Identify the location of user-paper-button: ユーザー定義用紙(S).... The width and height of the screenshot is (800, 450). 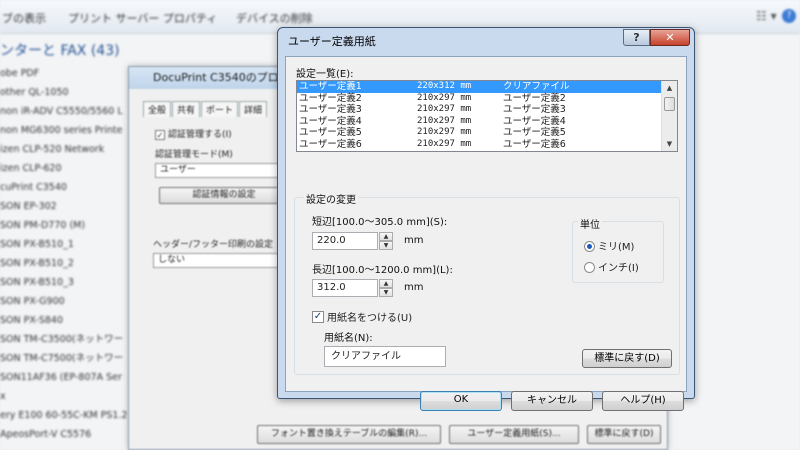
(514, 434).